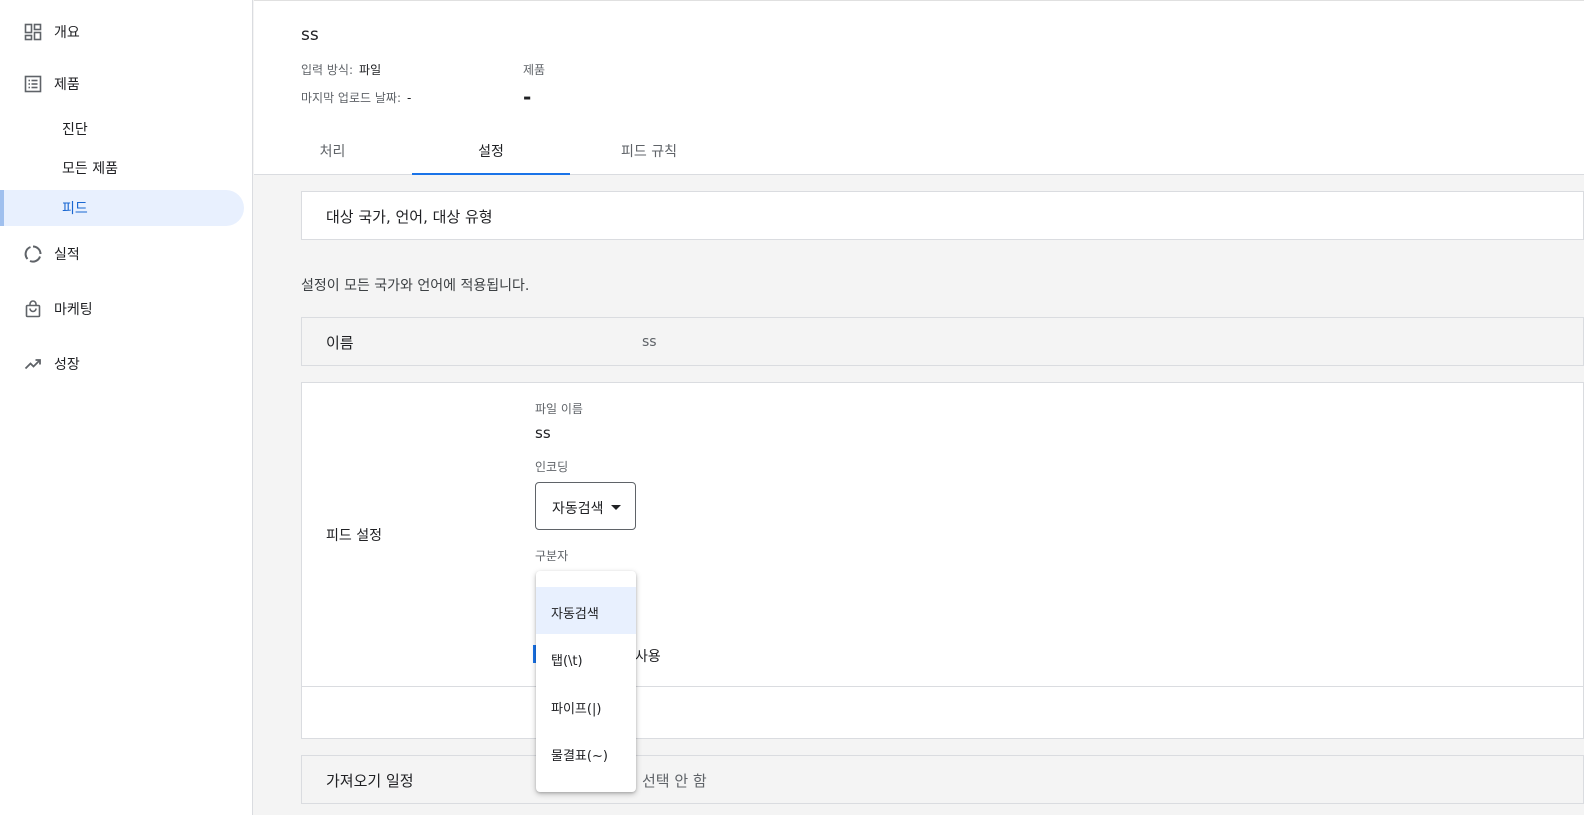  Describe the element at coordinates (351, 98) in the screenshot. I see `last-upload-label: 마지막 업로드 날짜:` at that location.